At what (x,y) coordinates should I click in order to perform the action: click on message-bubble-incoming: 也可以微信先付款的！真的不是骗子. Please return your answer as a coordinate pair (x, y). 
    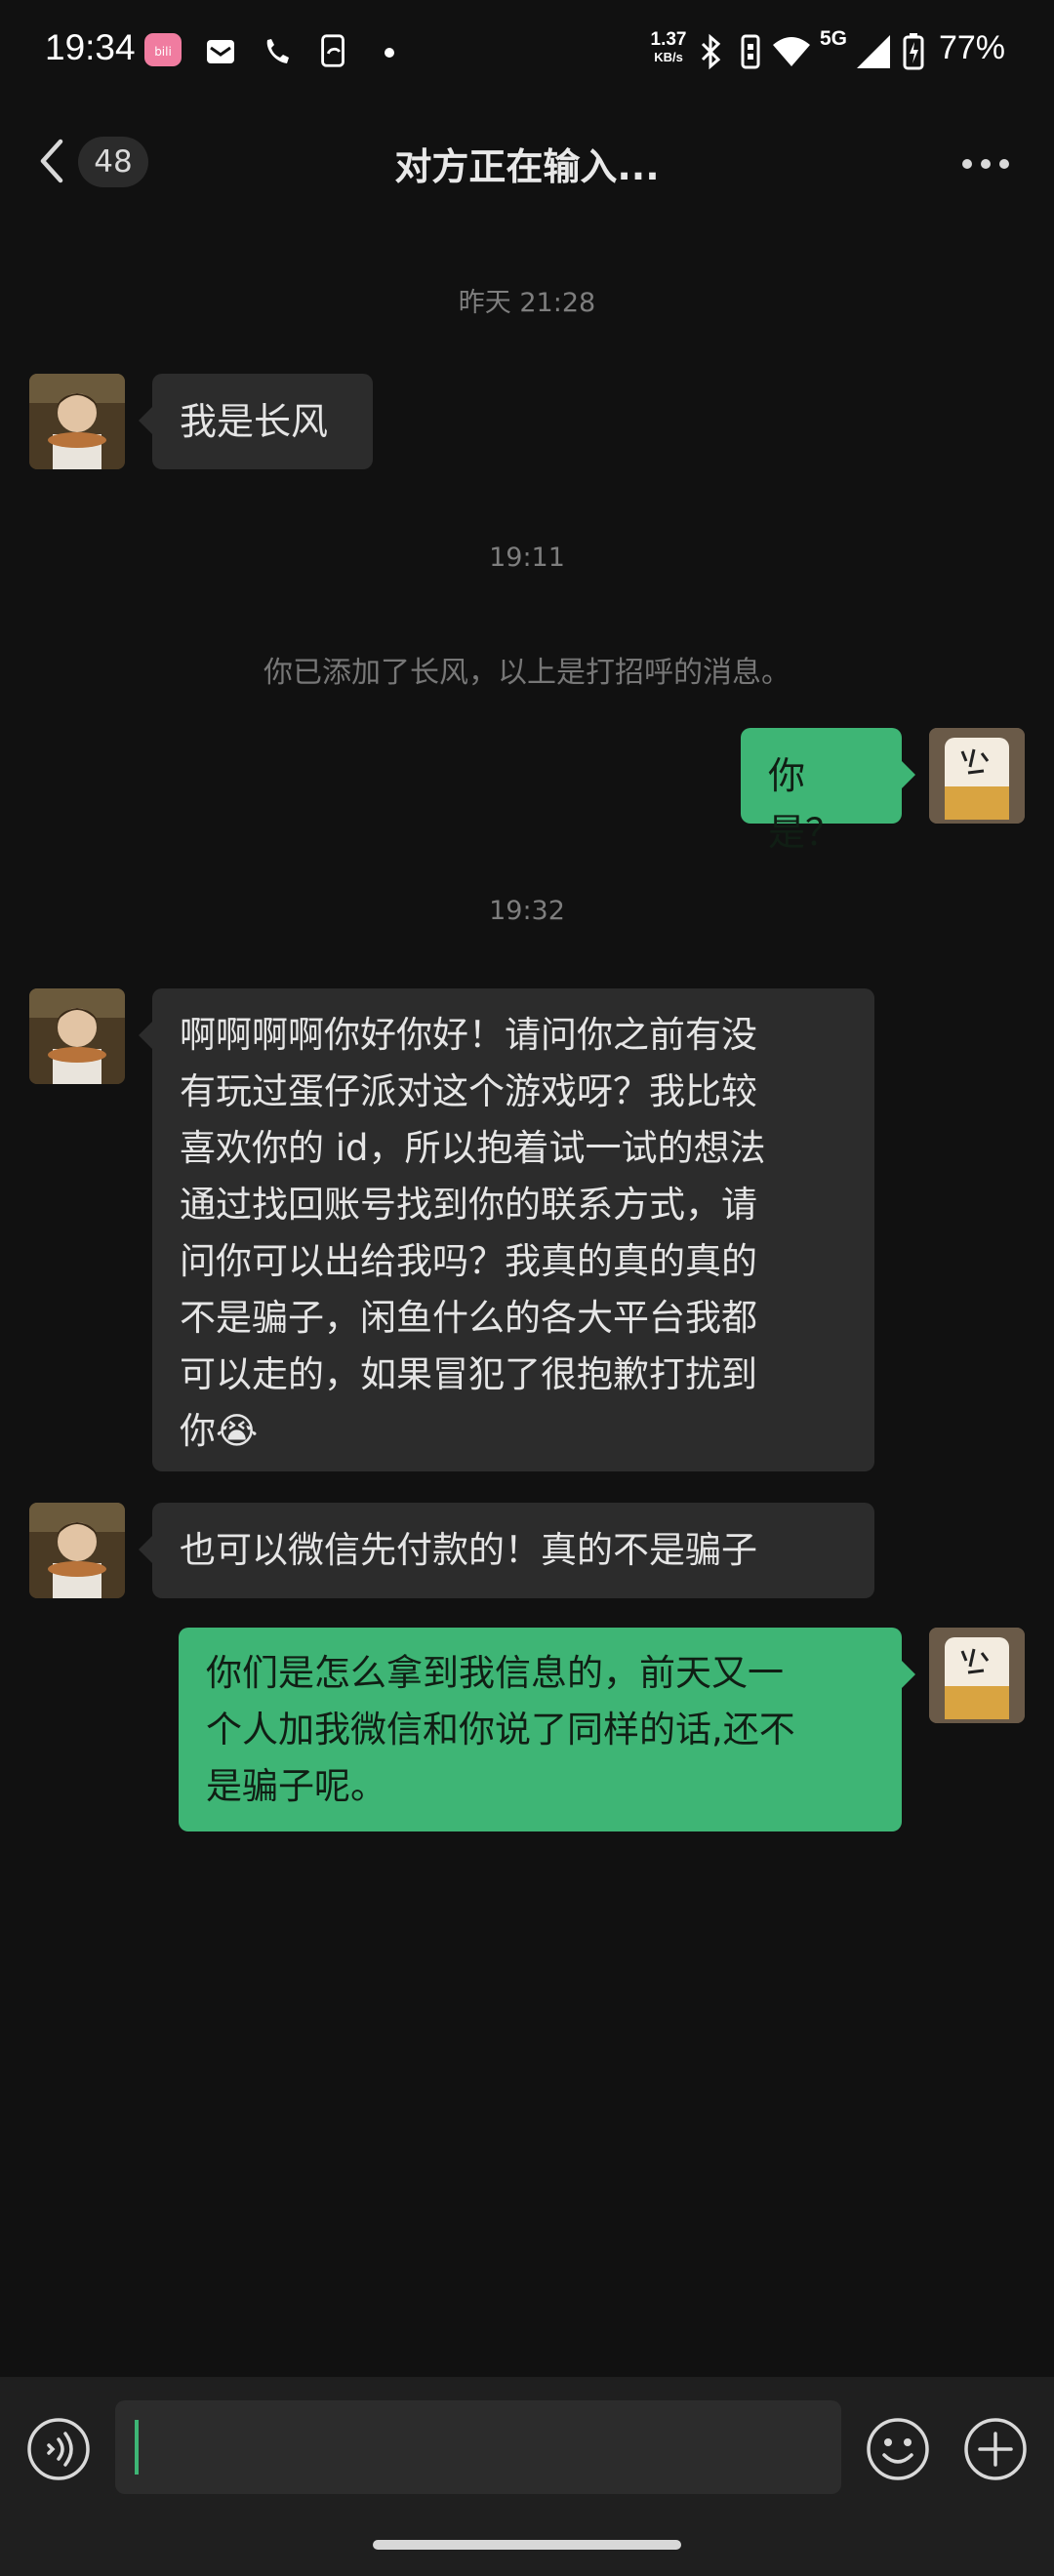
    Looking at the image, I should click on (507, 1550).